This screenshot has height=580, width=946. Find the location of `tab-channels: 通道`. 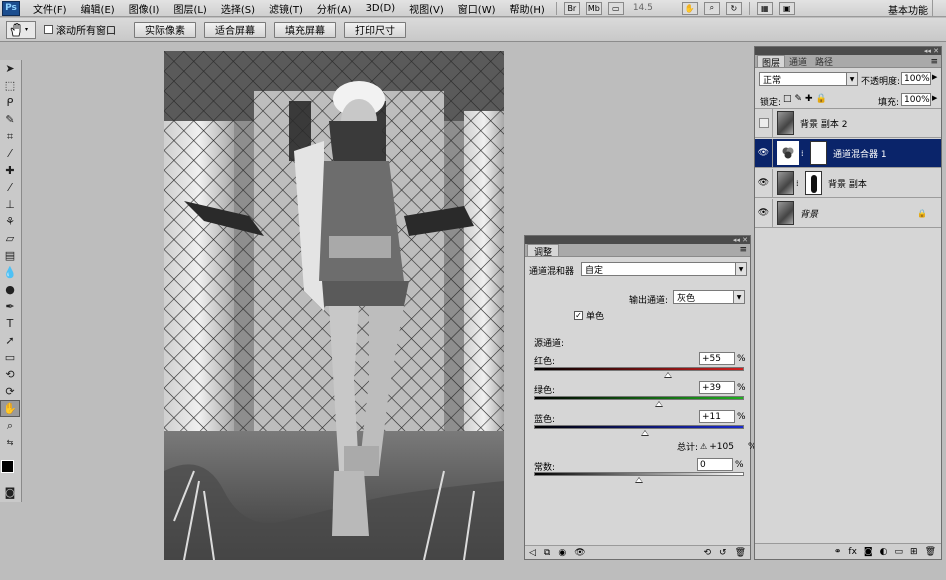

tab-channels: 通道 is located at coordinates (798, 61).